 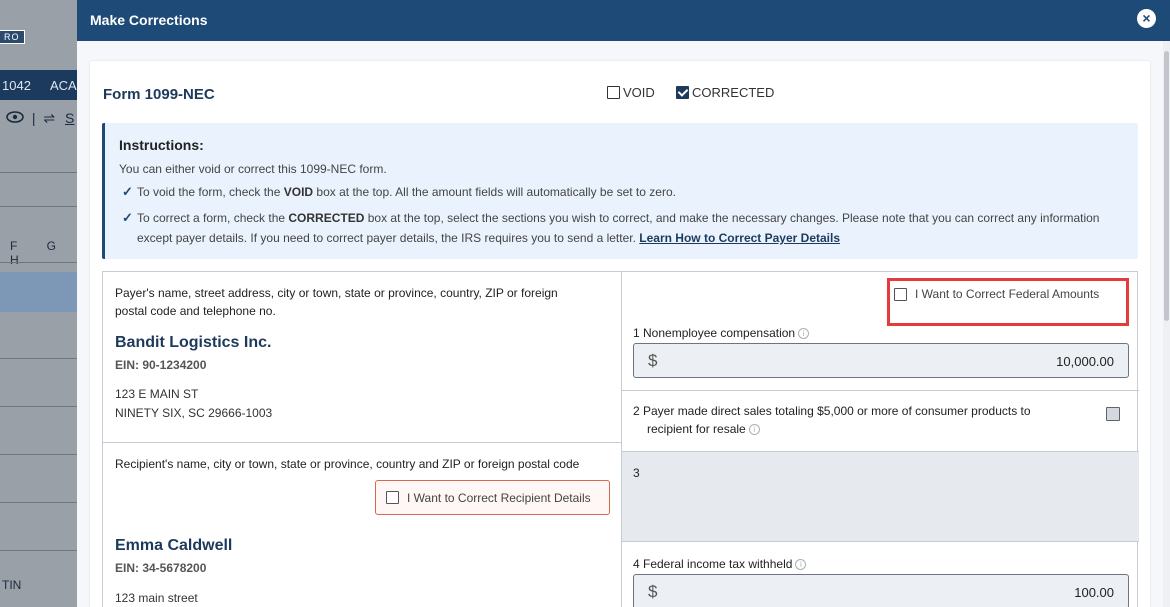 I want to click on box4-amount-field: $ 100.00, so click(x=881, y=590).